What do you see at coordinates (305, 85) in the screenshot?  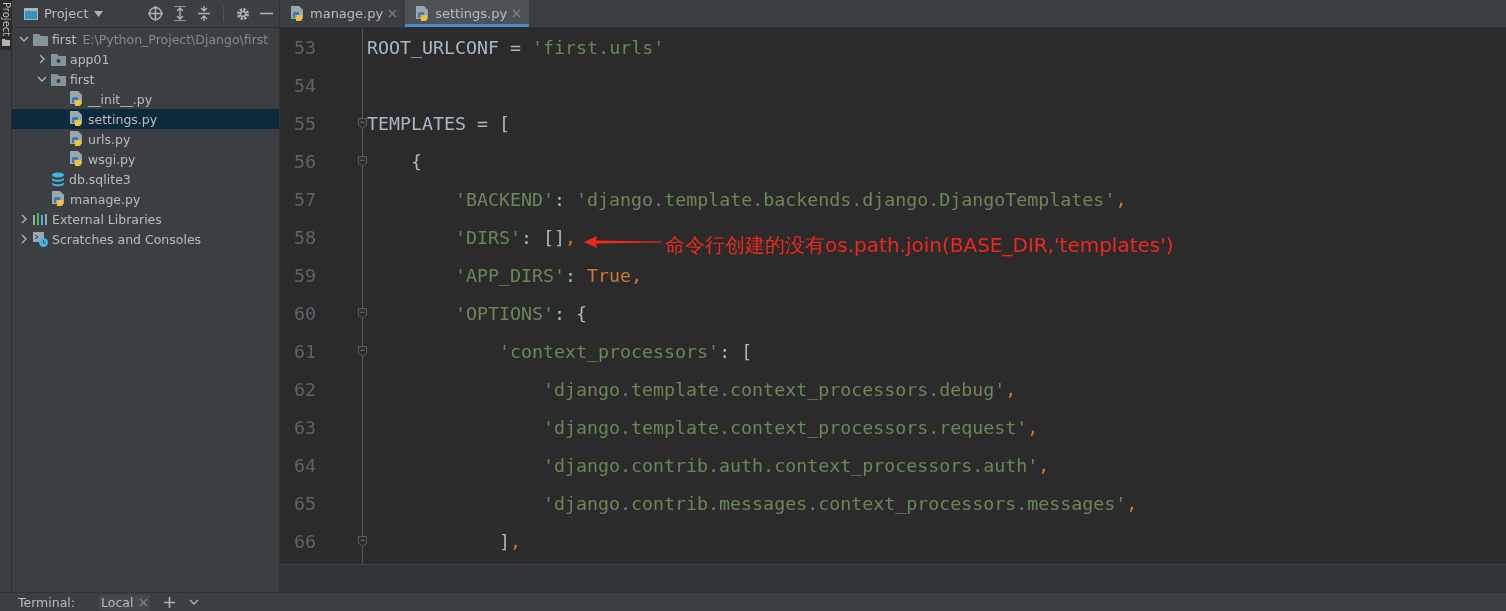 I see `line-number: 54` at bounding box center [305, 85].